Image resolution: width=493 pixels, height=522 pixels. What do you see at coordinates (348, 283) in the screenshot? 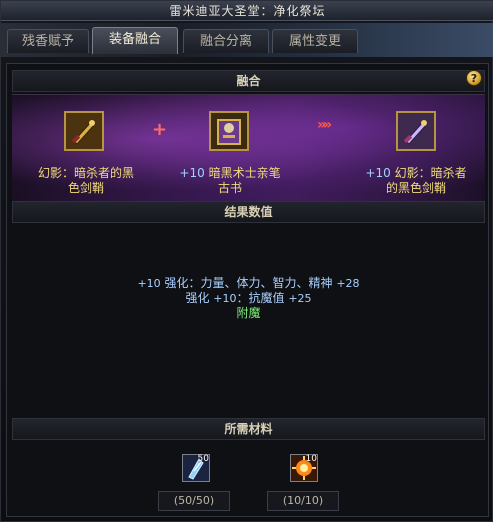
I see `stat1-value: +28` at bounding box center [348, 283].